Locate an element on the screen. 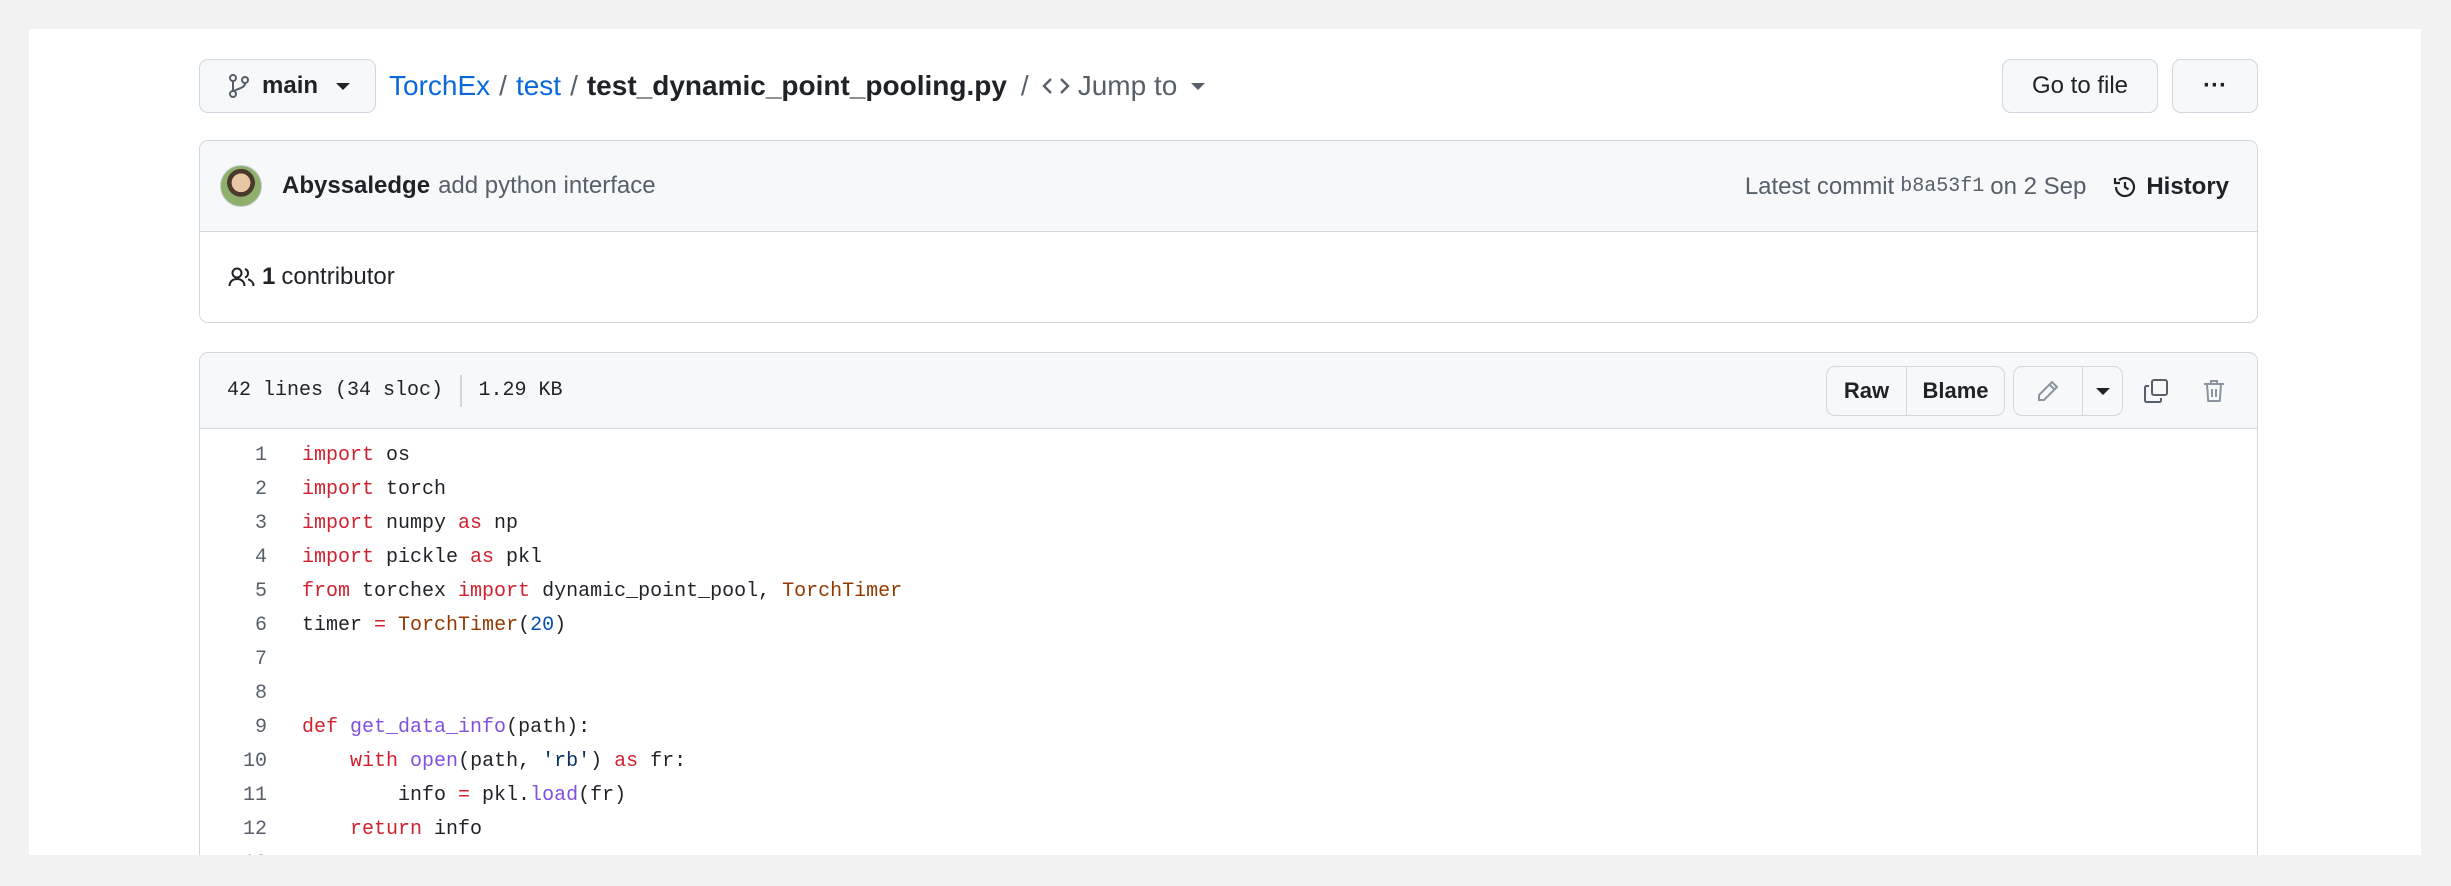  more-options-button: ··· is located at coordinates (2215, 86).